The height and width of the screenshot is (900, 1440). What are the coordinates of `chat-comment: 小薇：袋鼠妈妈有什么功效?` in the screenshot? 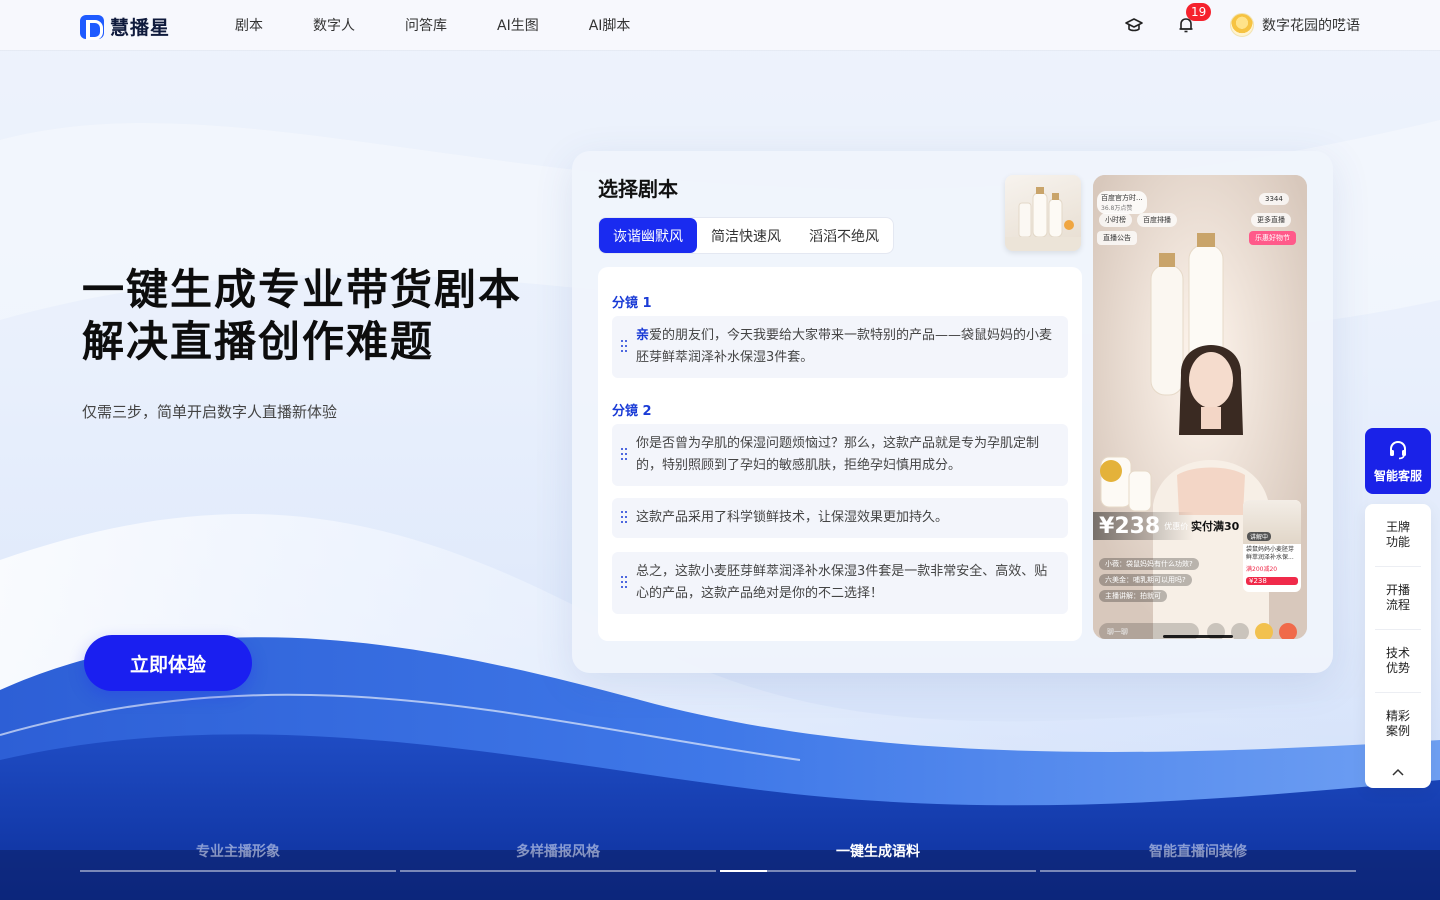 It's located at (1149, 564).